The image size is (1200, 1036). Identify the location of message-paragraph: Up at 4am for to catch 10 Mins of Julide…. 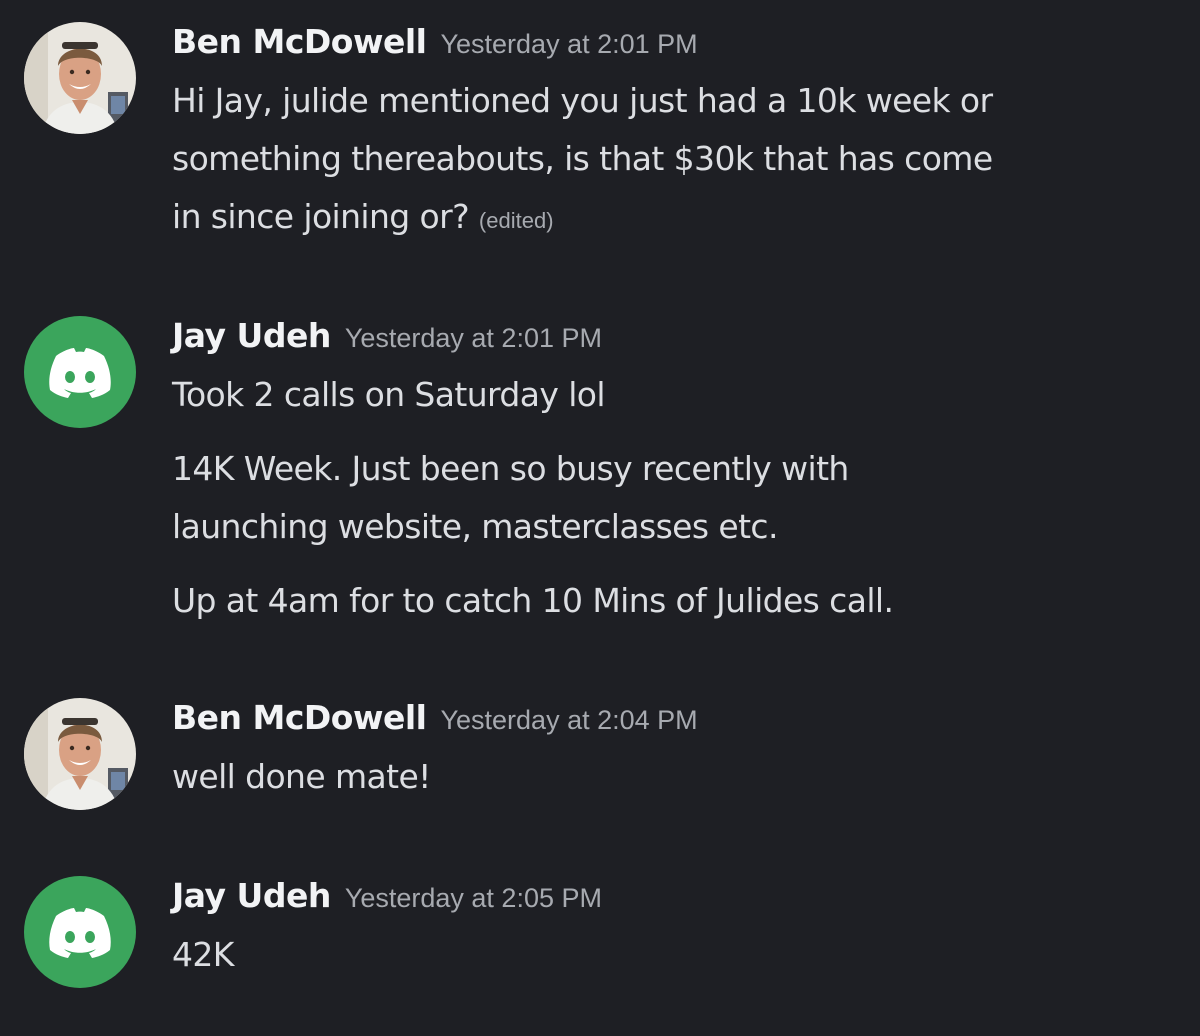
(533, 600).